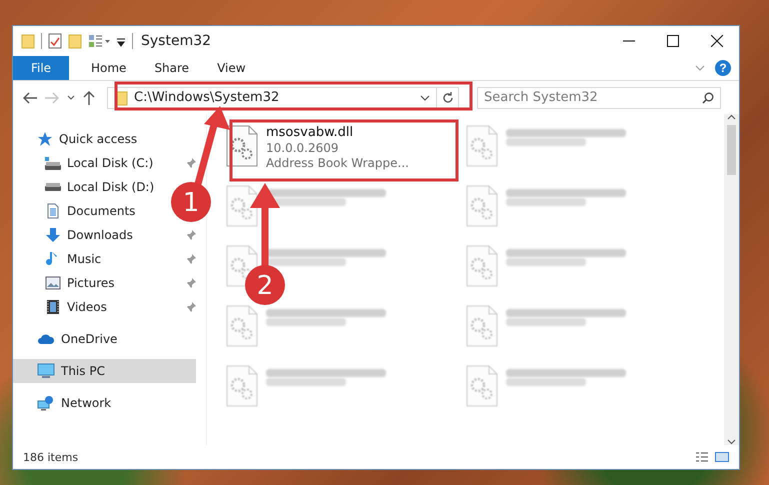  Describe the element at coordinates (53, 235) in the screenshot. I see `download-arrow-icon` at that location.